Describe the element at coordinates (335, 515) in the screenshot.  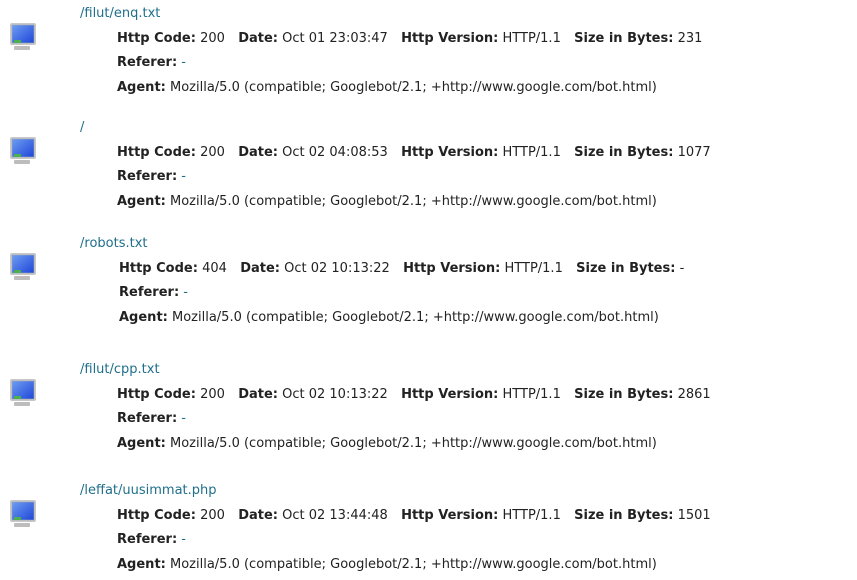
I see `date-value: Oct 02 13:44:48` at that location.